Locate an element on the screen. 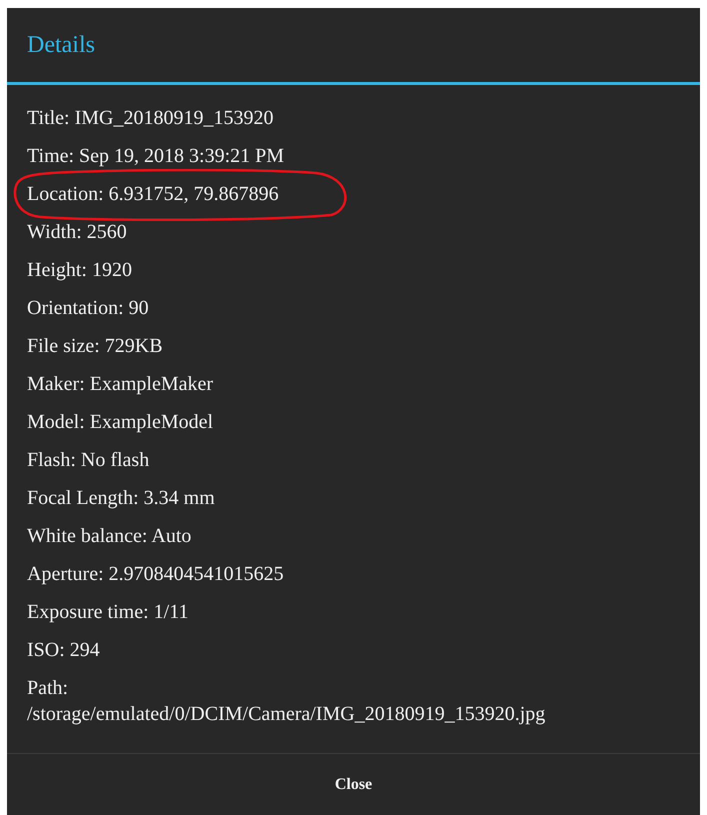 Image resolution: width=707 pixels, height=815 pixels. detail-text: Flash: No flash is located at coordinates (88, 460).